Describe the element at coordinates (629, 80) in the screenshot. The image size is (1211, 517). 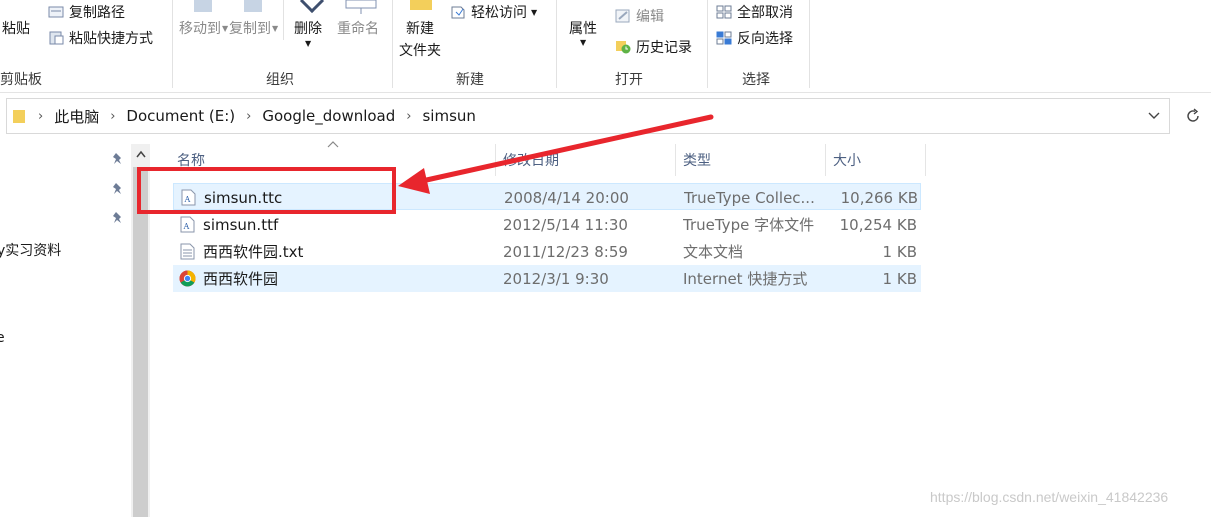
I see `open-group-label: 打开` at that location.